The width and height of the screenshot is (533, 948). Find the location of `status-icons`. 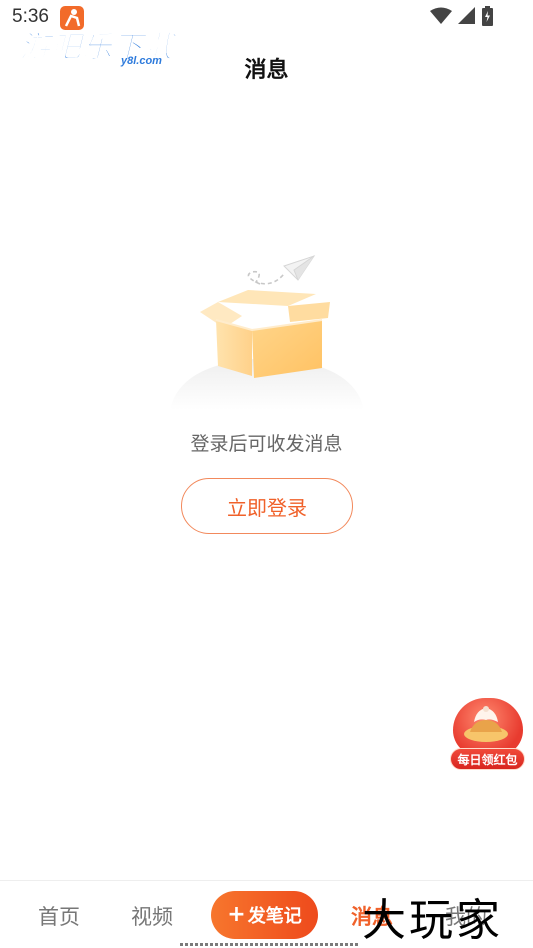

status-icons is located at coordinates (461, 18).